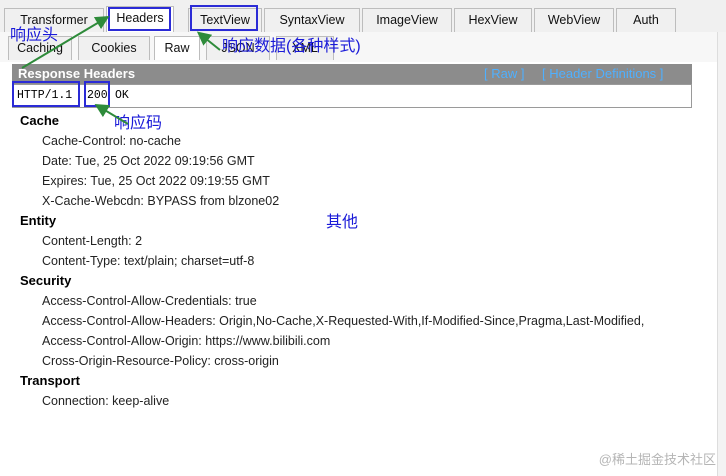  What do you see at coordinates (111, 114) in the screenshot?
I see `arrow-to-status-code` at bounding box center [111, 114].